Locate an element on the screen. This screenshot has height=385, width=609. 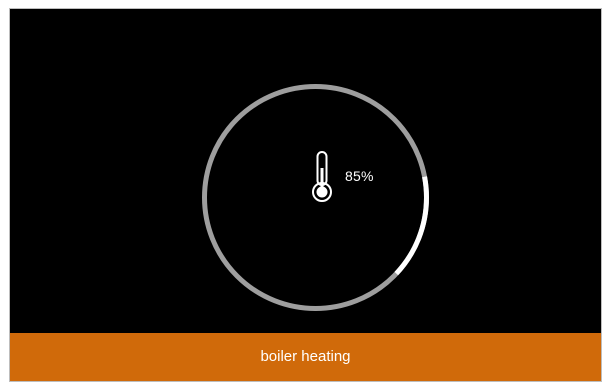
status-label: boiler heating is located at coordinates (305, 356).